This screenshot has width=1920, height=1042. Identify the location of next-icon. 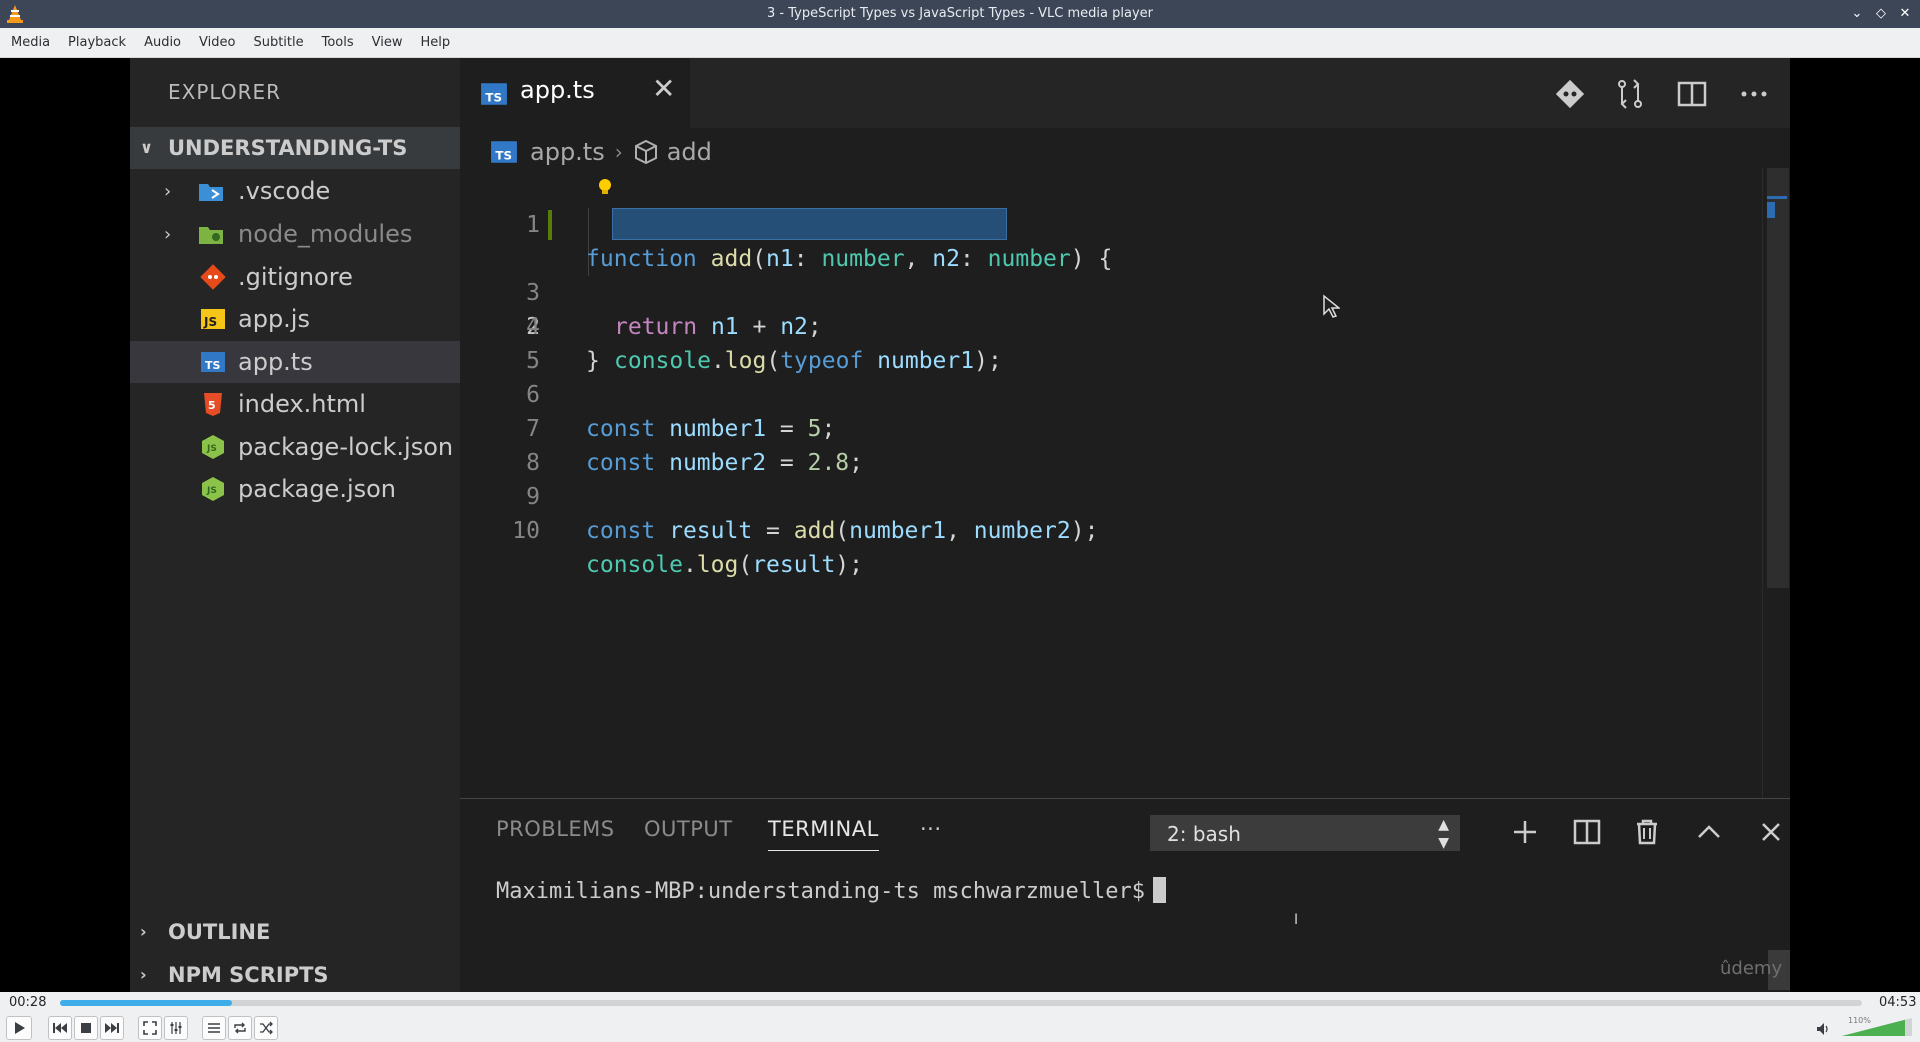
(112, 1028).